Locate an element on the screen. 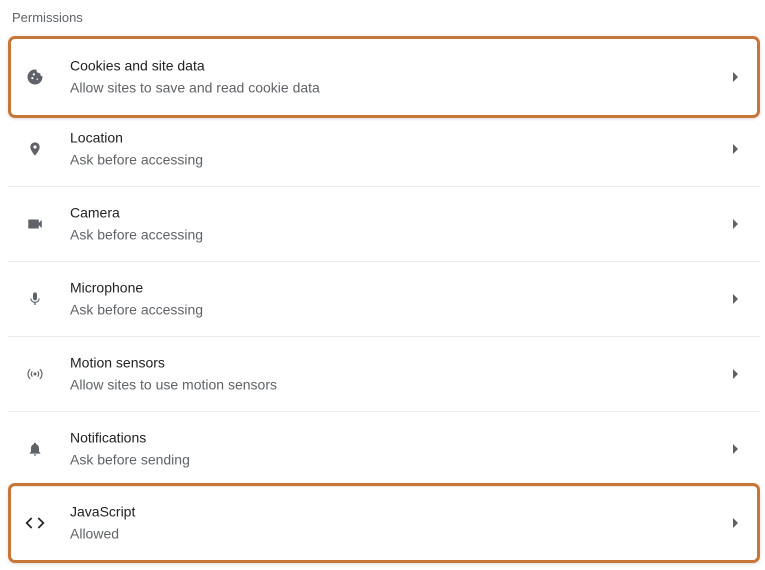 This screenshot has height=570, width=765. section-title: Permissions is located at coordinates (47, 17).